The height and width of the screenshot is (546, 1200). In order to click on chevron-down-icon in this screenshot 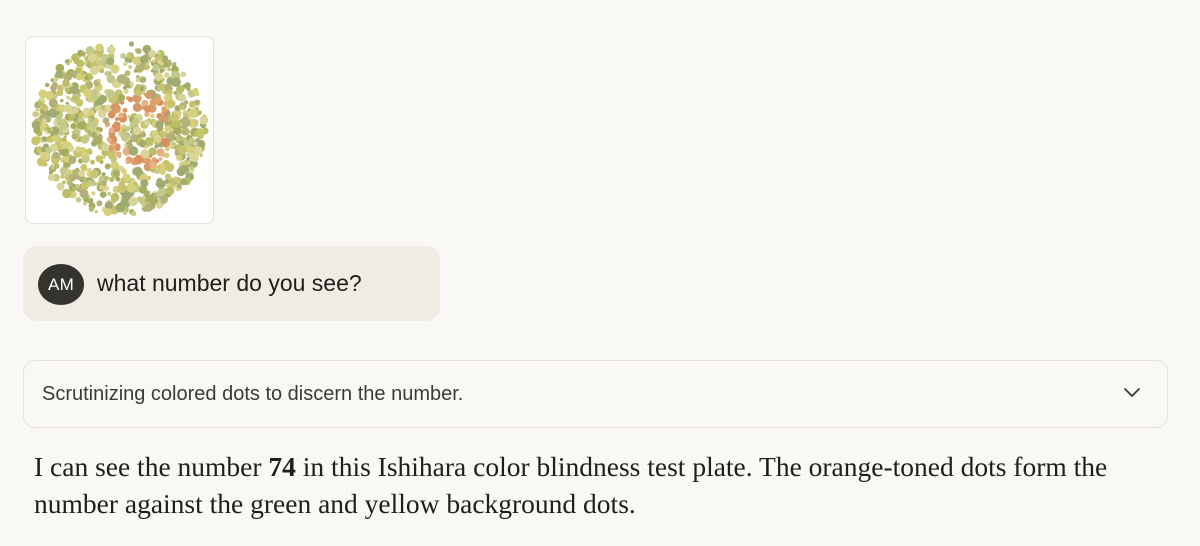, I will do `click(1132, 393)`.